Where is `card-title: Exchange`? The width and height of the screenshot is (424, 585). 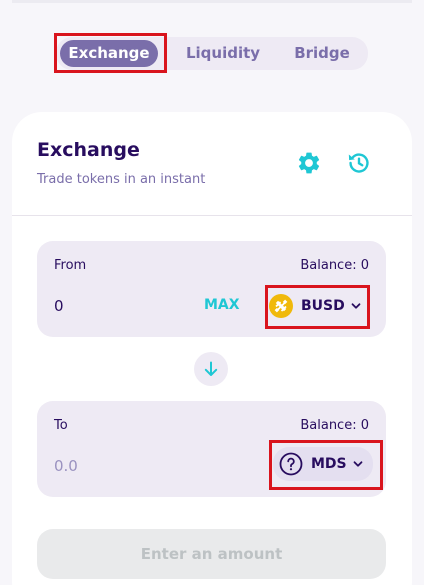
card-title: Exchange is located at coordinates (88, 150).